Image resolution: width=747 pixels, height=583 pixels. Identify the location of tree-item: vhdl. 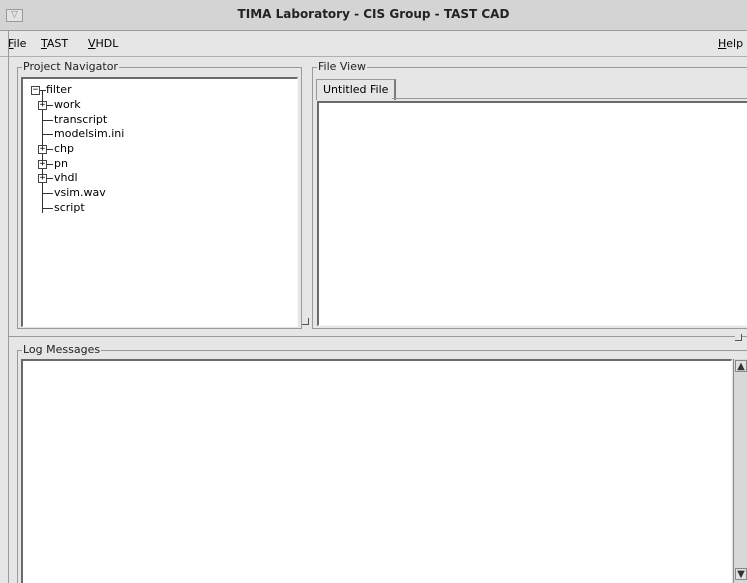
(66, 178).